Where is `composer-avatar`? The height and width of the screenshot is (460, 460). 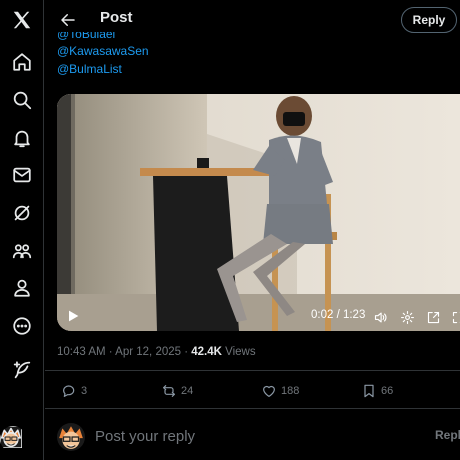 composer-avatar is located at coordinates (71, 437).